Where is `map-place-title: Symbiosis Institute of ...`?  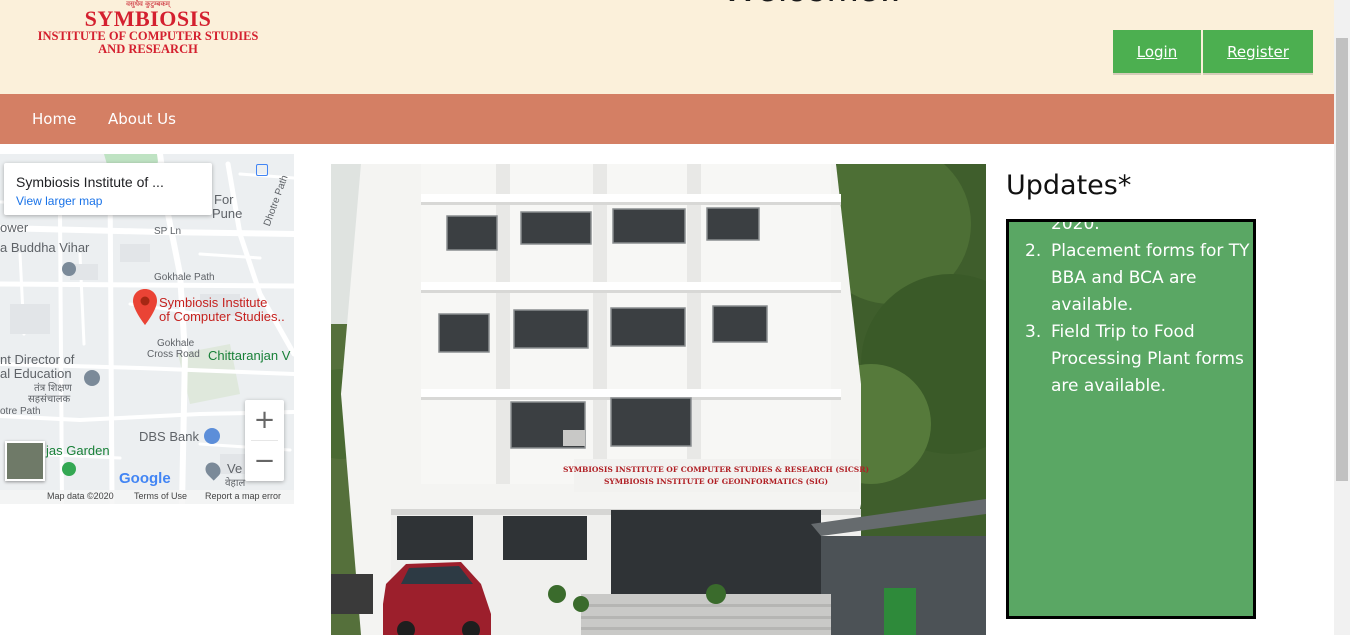
map-place-title: Symbiosis Institute of ... is located at coordinates (90, 182).